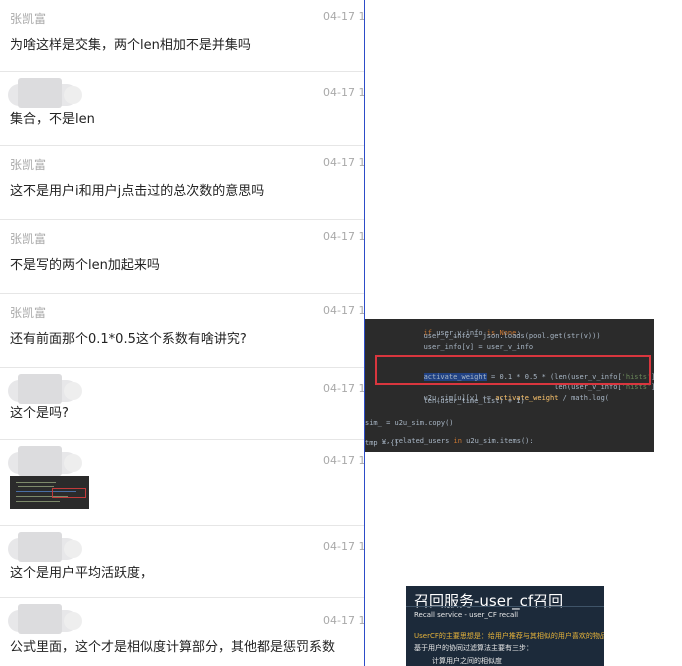 The height and width of the screenshot is (666, 682). I want to click on slide-subtitle: Recall service - user_CF recall, so click(466, 615).